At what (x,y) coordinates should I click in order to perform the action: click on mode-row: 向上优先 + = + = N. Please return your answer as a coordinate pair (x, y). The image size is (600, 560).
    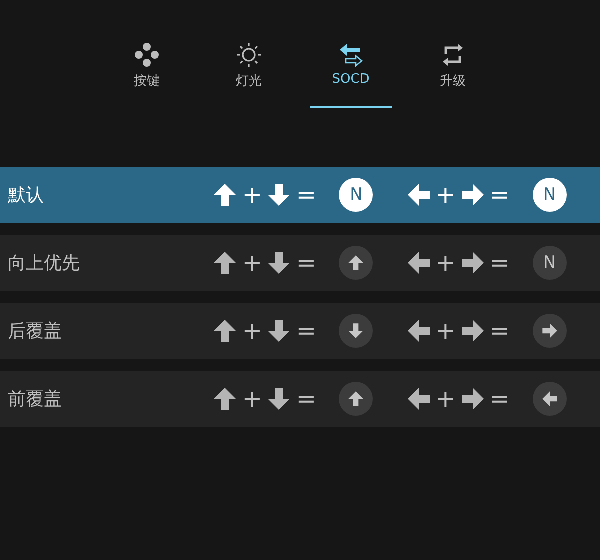
    Looking at the image, I should click on (300, 263).